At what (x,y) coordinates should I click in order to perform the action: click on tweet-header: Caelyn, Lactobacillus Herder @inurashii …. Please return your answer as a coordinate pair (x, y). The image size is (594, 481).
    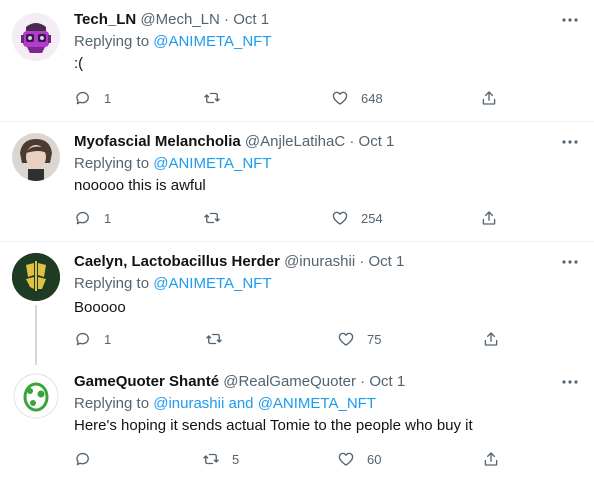
    Looking at the image, I should click on (239, 262).